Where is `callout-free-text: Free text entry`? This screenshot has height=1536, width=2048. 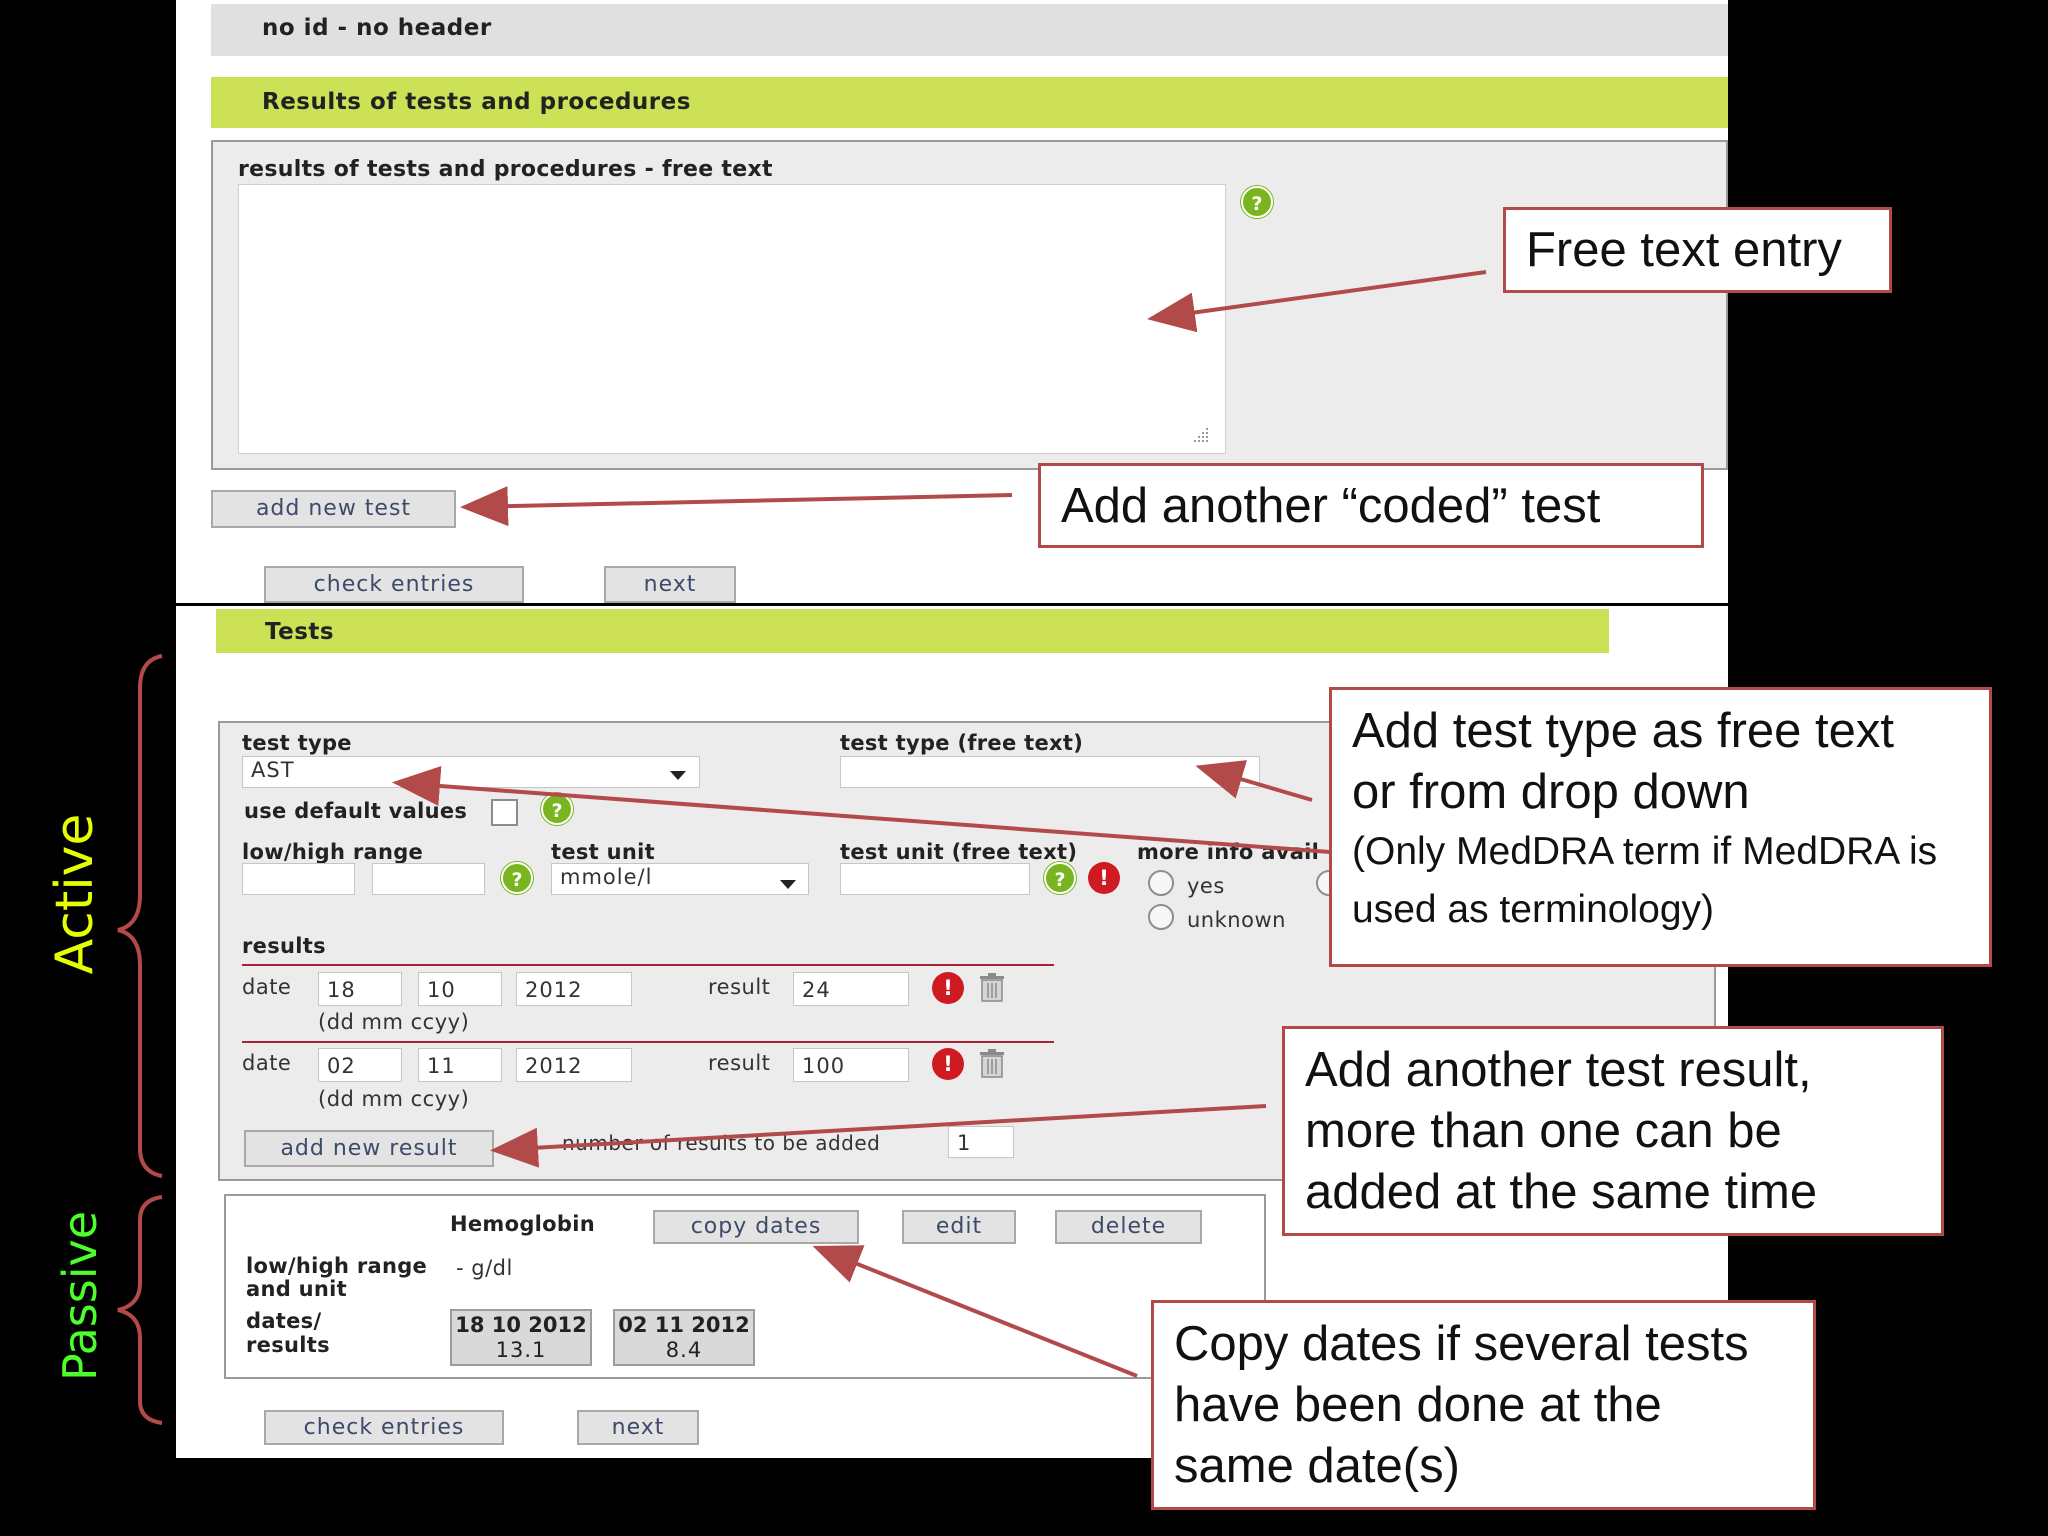
callout-free-text: Free text entry is located at coordinates (1697, 250).